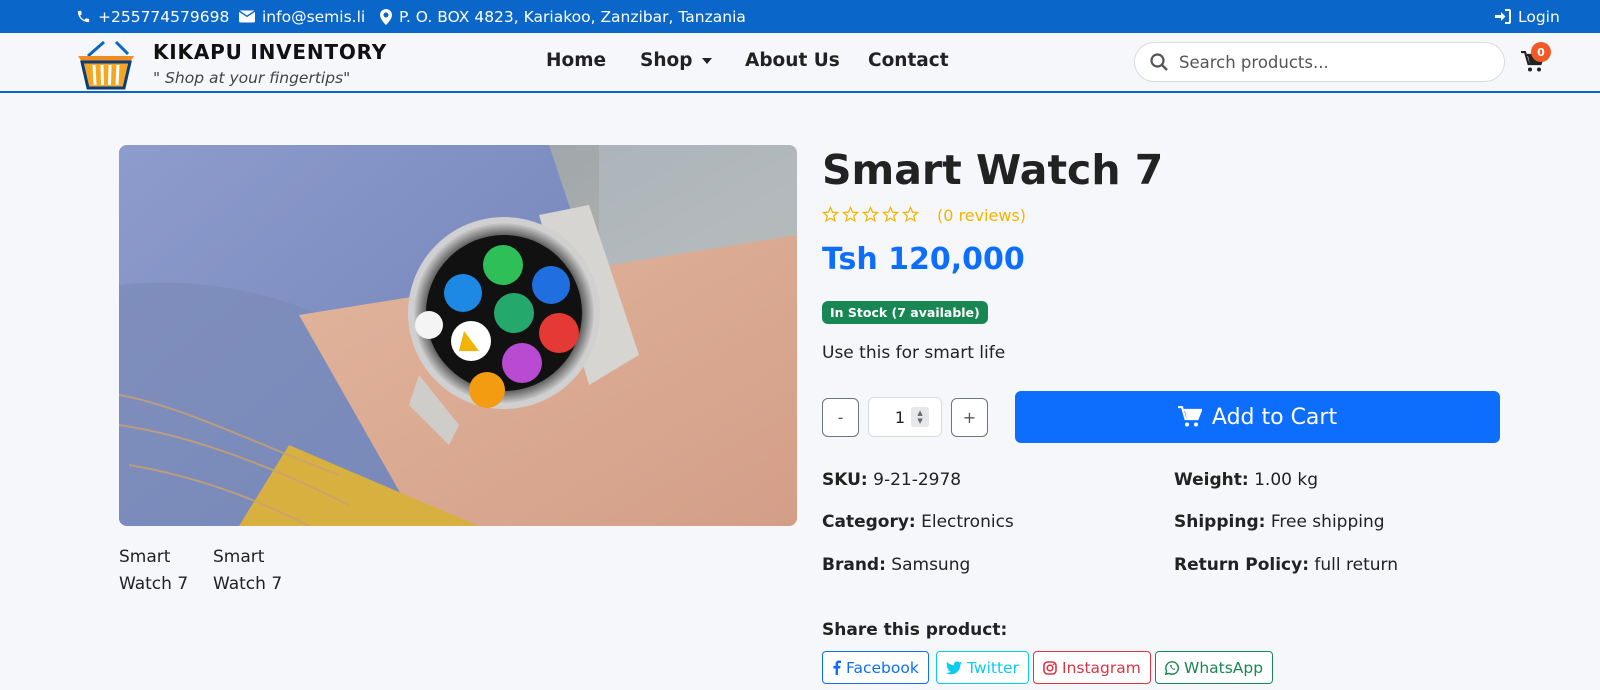 This screenshot has height=690, width=1600. I want to click on rating-stars, so click(870, 214).